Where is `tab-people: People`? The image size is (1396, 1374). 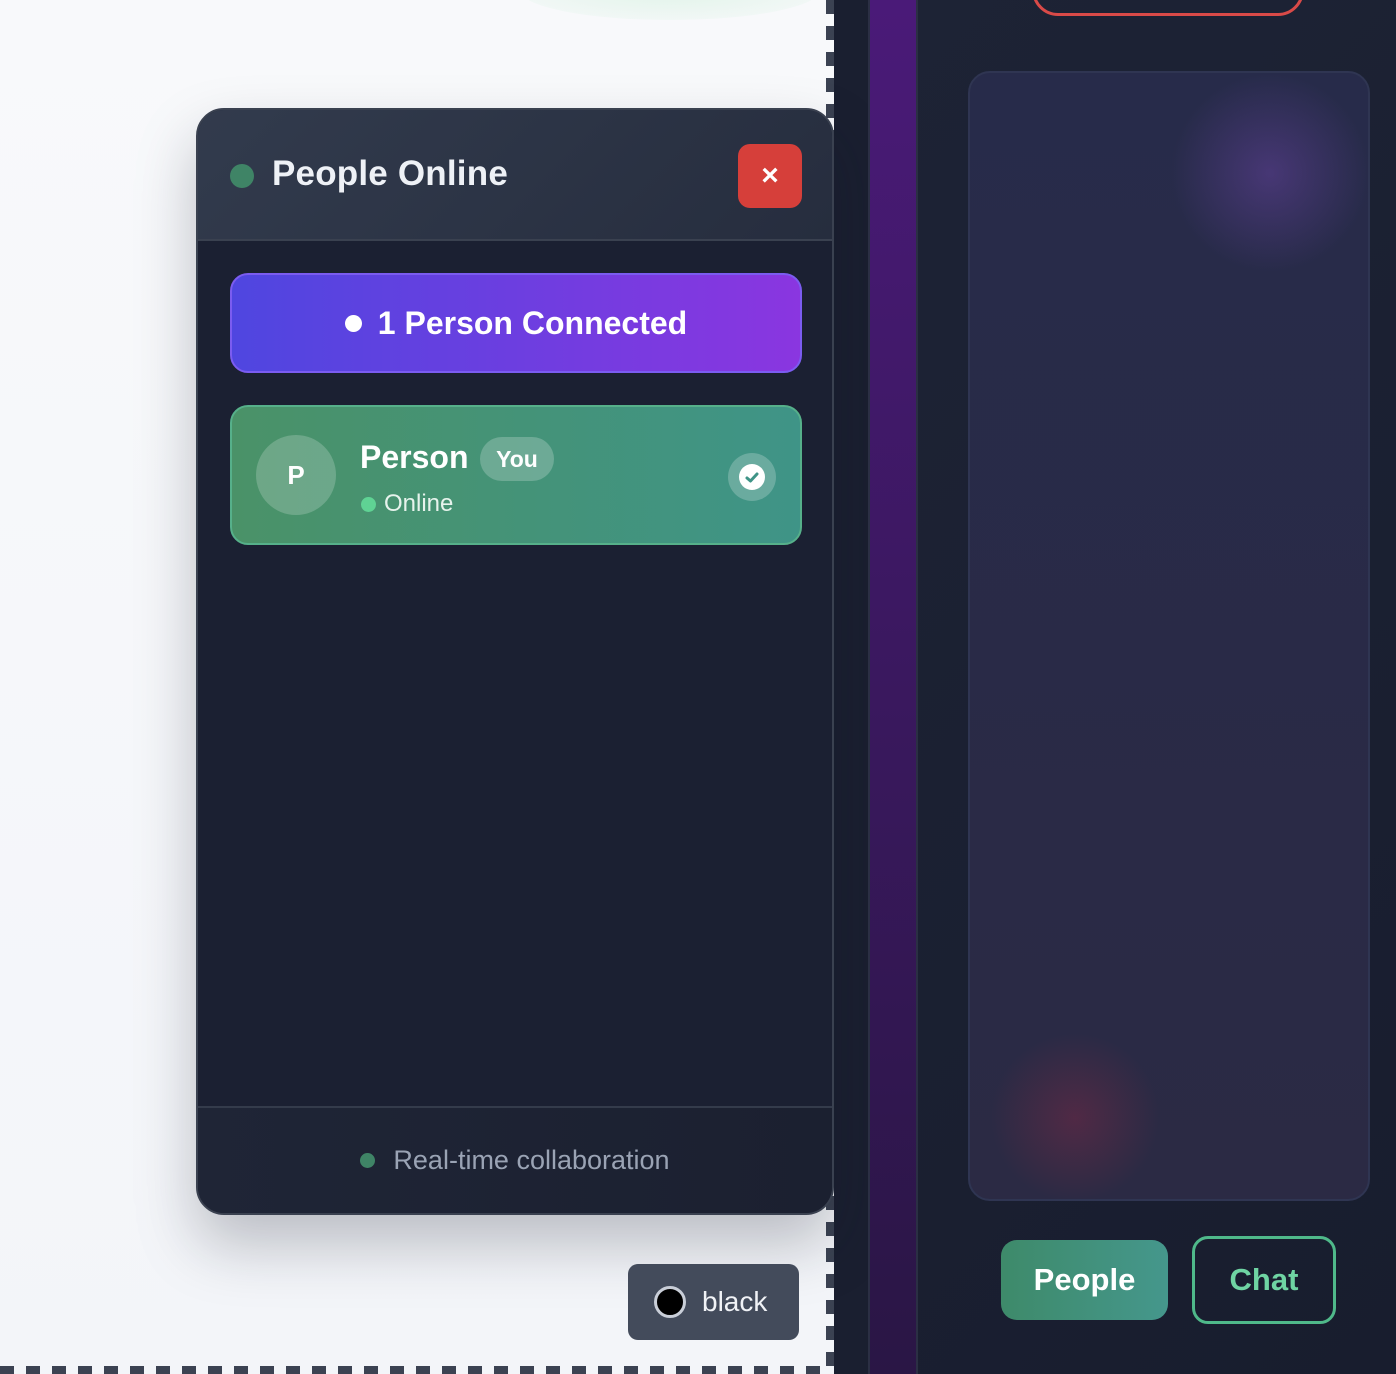
tab-people: People is located at coordinates (1084, 1280).